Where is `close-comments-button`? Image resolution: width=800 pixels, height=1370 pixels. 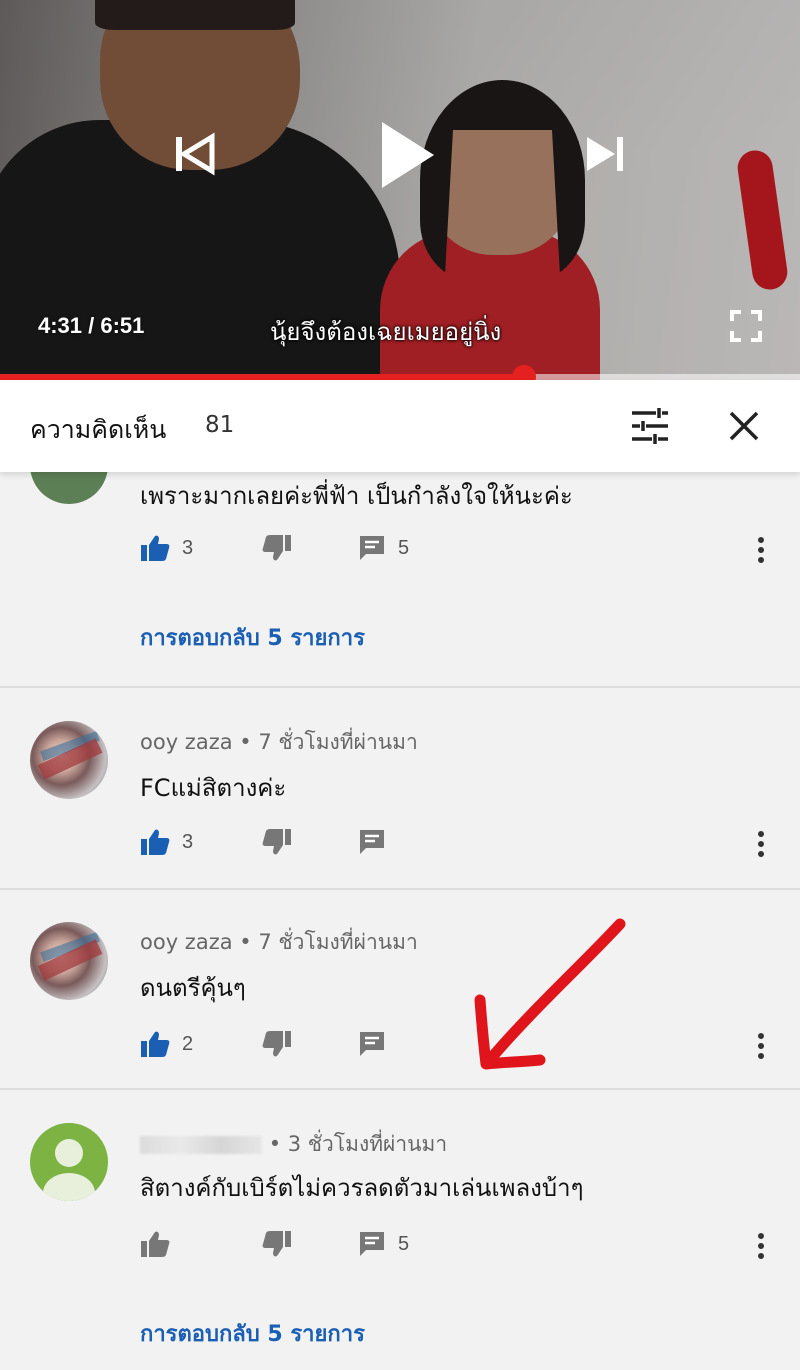
close-comments-button is located at coordinates (744, 428).